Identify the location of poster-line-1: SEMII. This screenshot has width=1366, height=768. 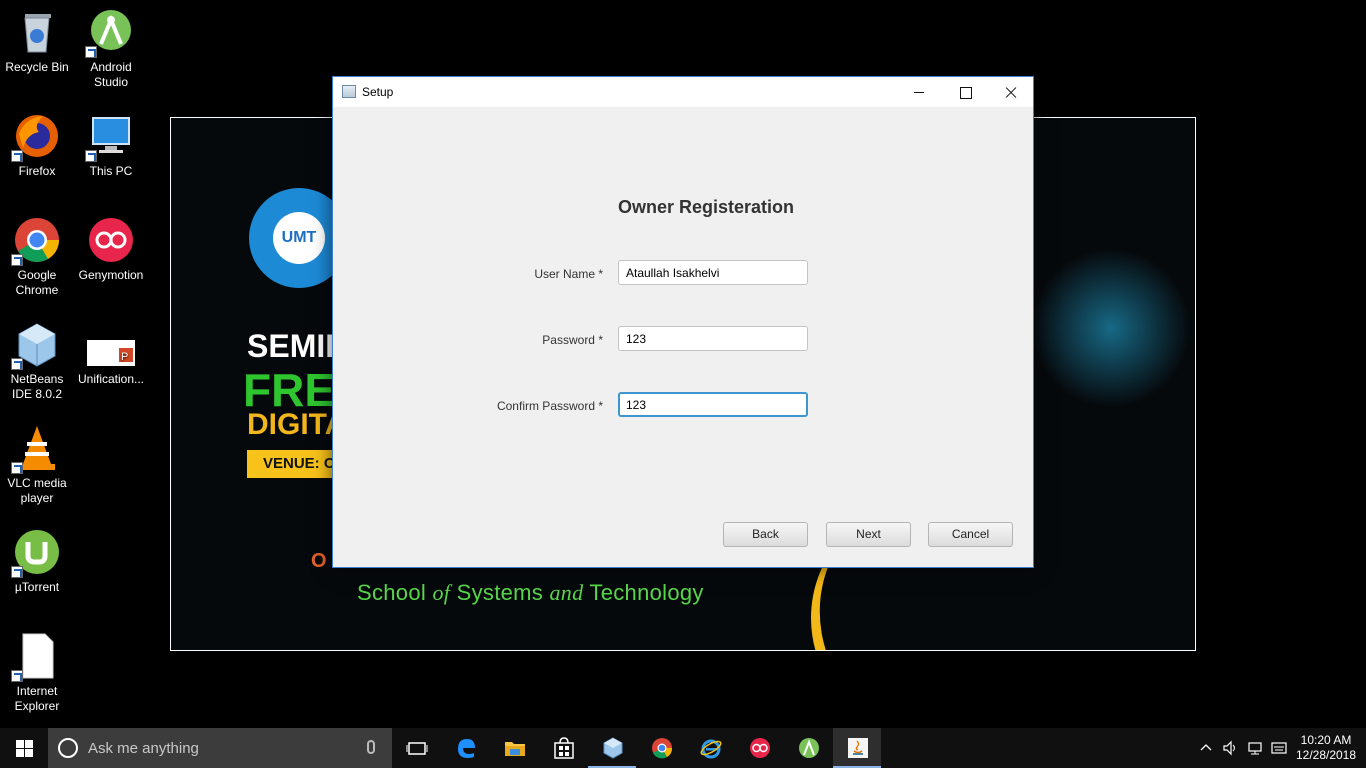
(291, 346).